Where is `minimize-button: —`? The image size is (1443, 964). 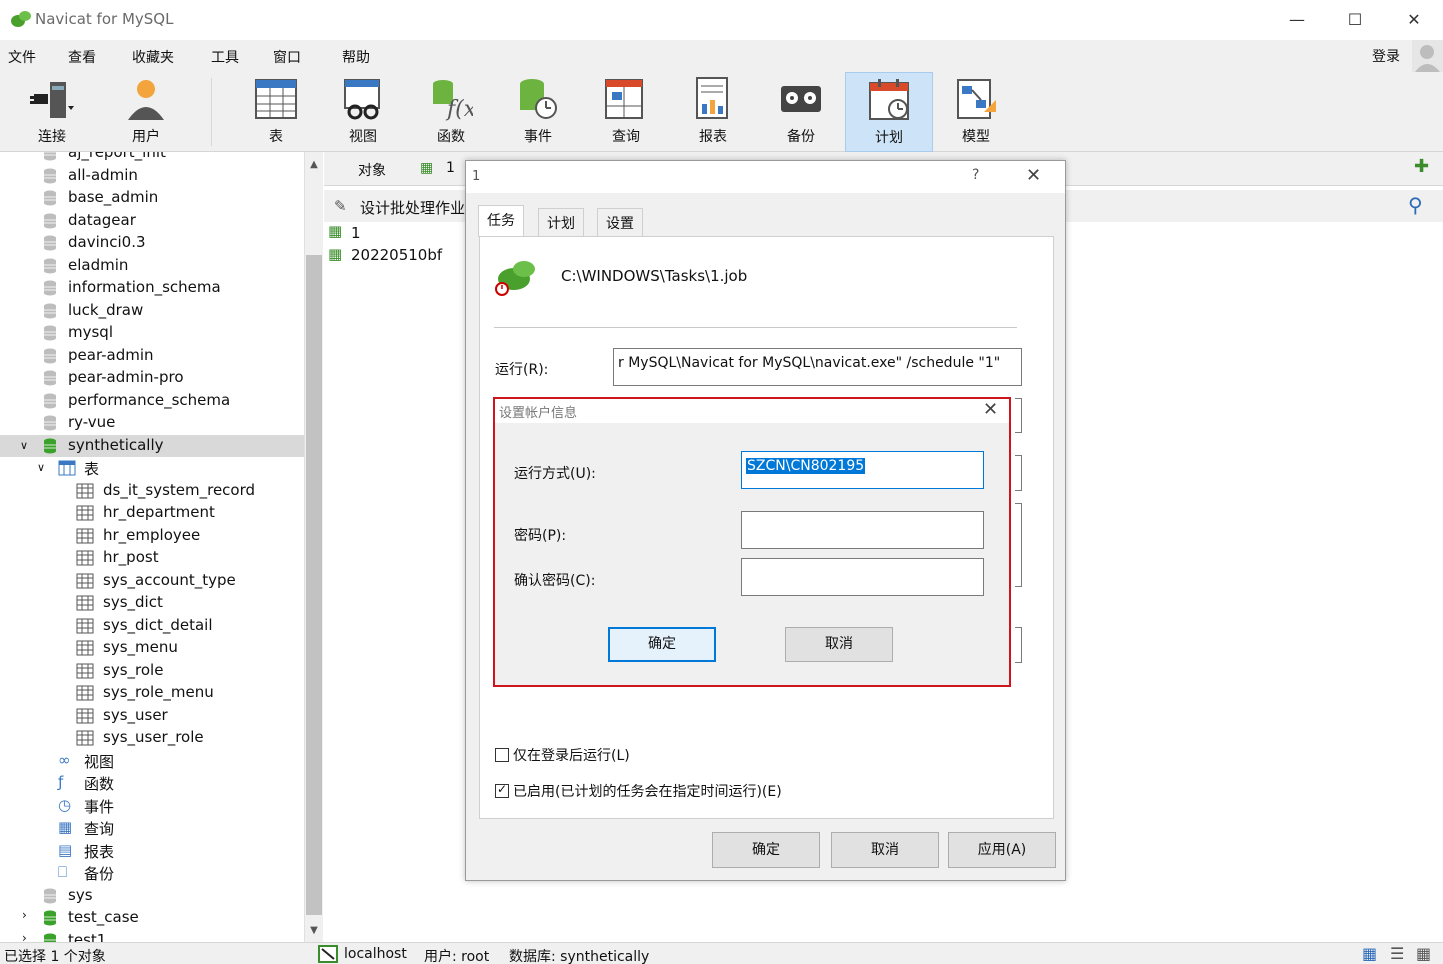
minimize-button: — is located at coordinates (1297, 20).